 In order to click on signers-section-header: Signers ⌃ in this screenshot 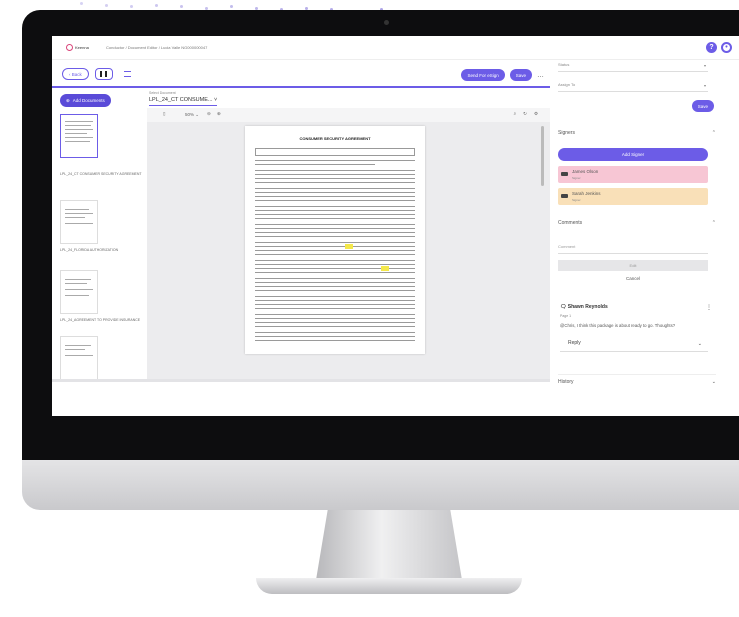, I will do `click(637, 133)`.